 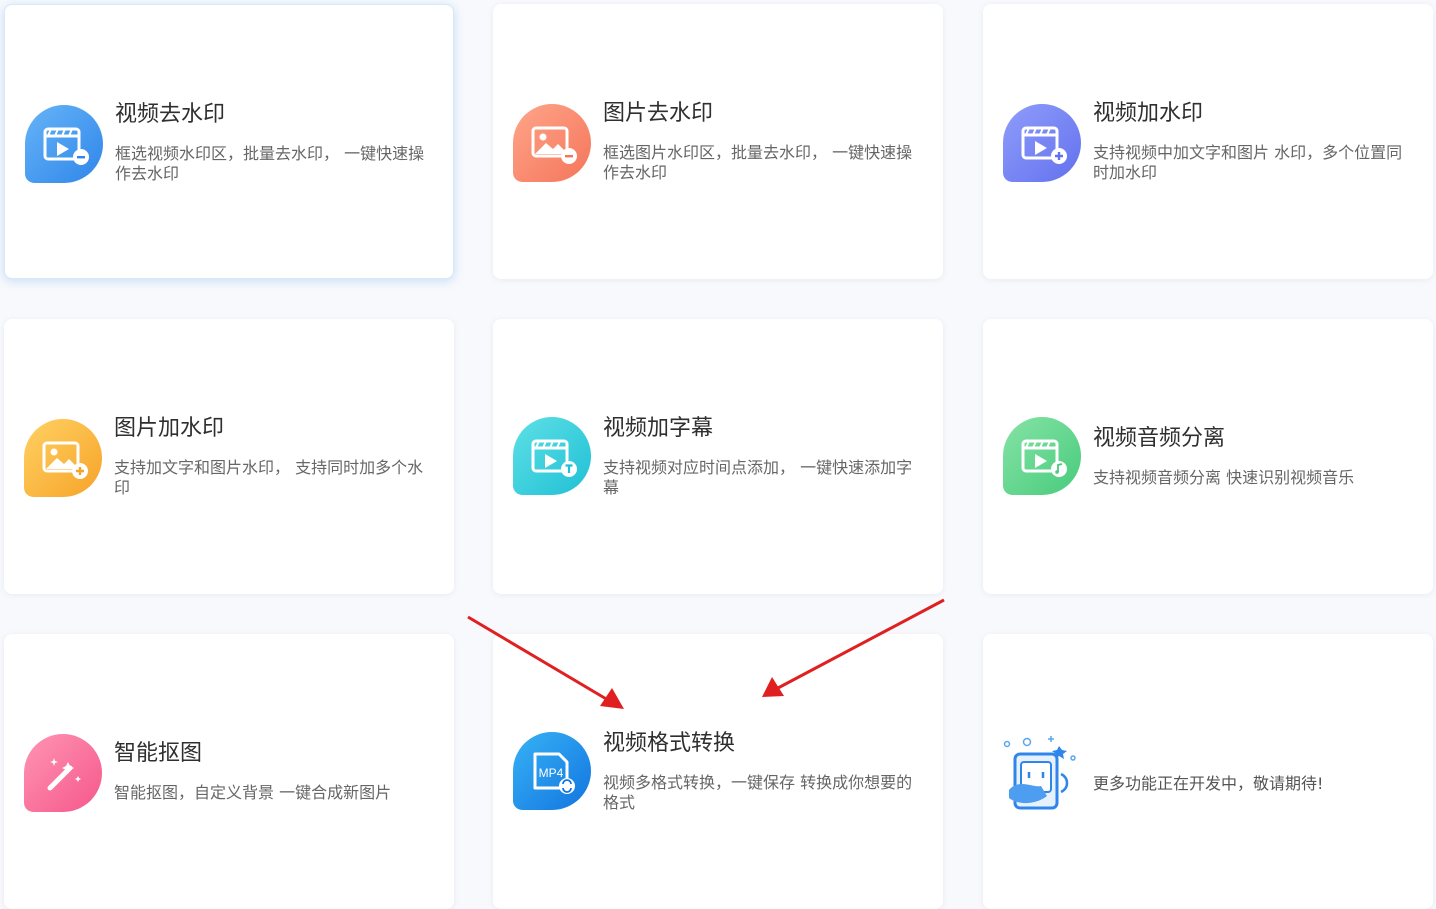 What do you see at coordinates (269, 477) in the screenshot?
I see `card-description: 支持加文字和图片水印， 支持同时加多个水印` at bounding box center [269, 477].